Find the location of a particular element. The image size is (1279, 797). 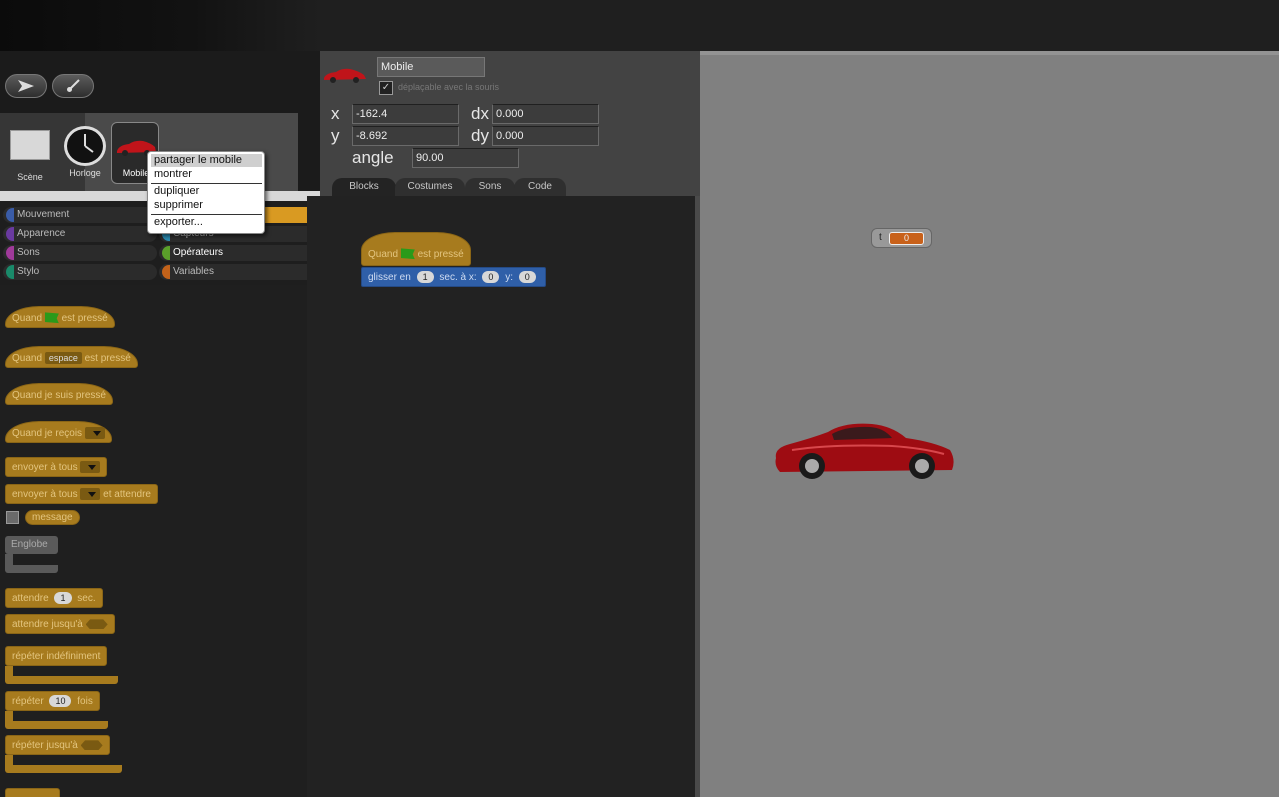

tab-code: Code is located at coordinates (540, 187).